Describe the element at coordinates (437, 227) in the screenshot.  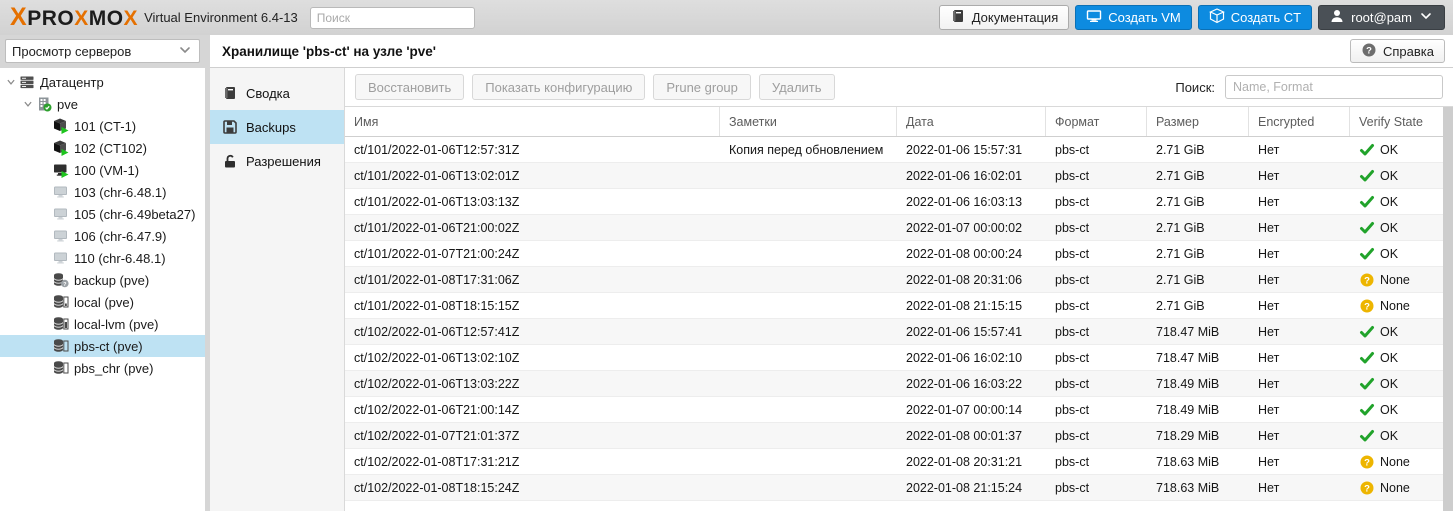
I see `cell-name: ct/101/2022-01-06T21:00:02Z` at that location.